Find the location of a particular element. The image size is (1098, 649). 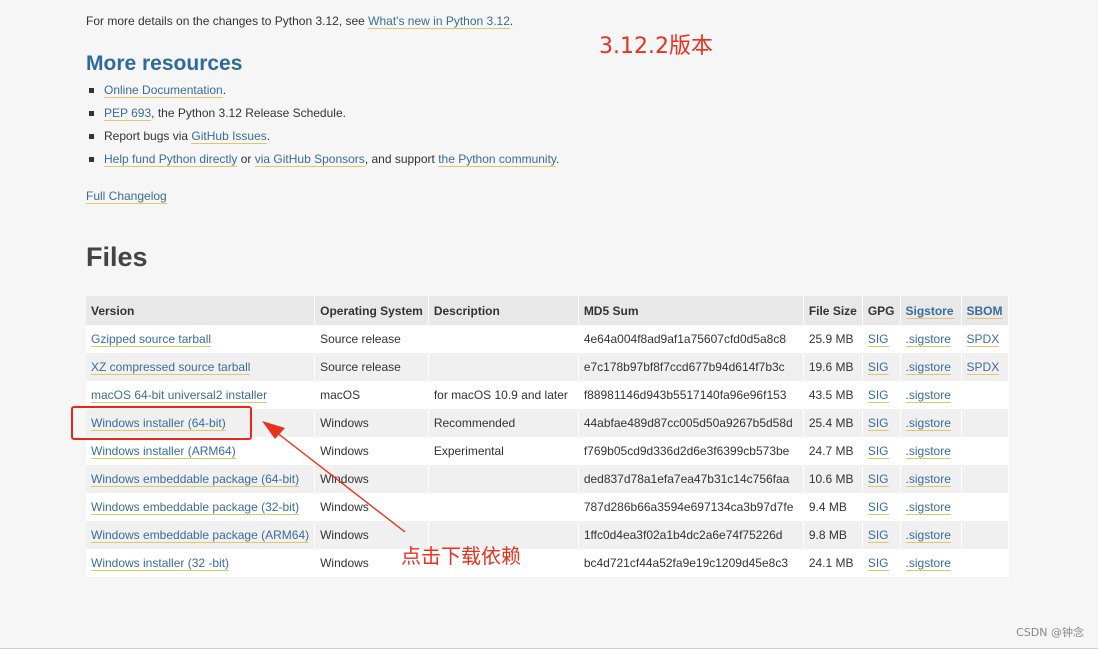

watermark: CSDN @钟念 is located at coordinates (1050, 632).